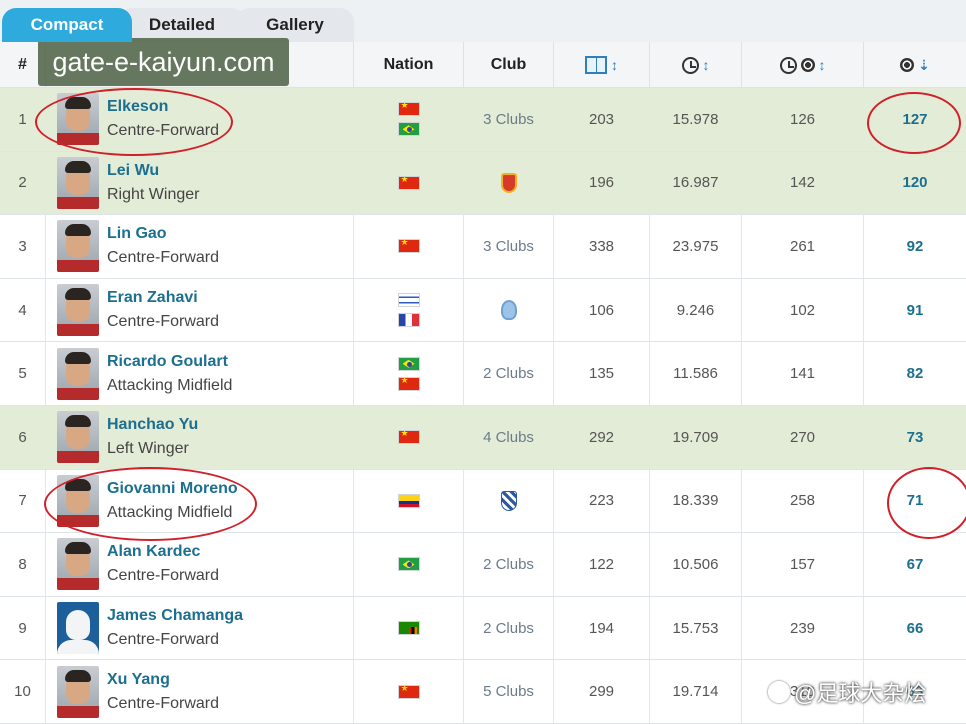  I want to click on minutes-played: 18.339, so click(696, 501).